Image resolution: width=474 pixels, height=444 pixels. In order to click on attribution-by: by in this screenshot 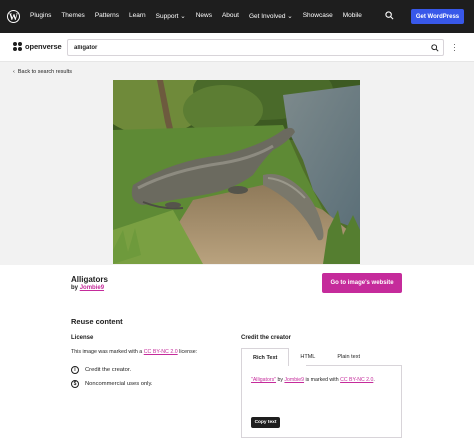, I will do `click(280, 380)`.